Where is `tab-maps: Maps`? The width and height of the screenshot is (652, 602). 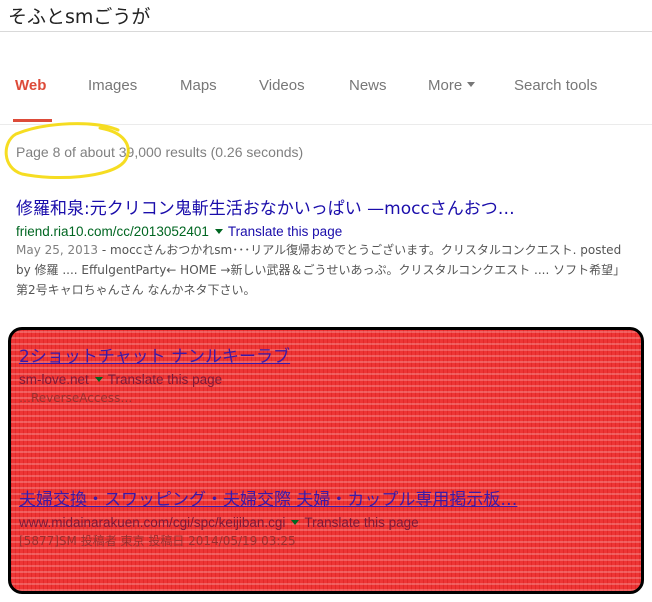
tab-maps: Maps is located at coordinates (198, 85).